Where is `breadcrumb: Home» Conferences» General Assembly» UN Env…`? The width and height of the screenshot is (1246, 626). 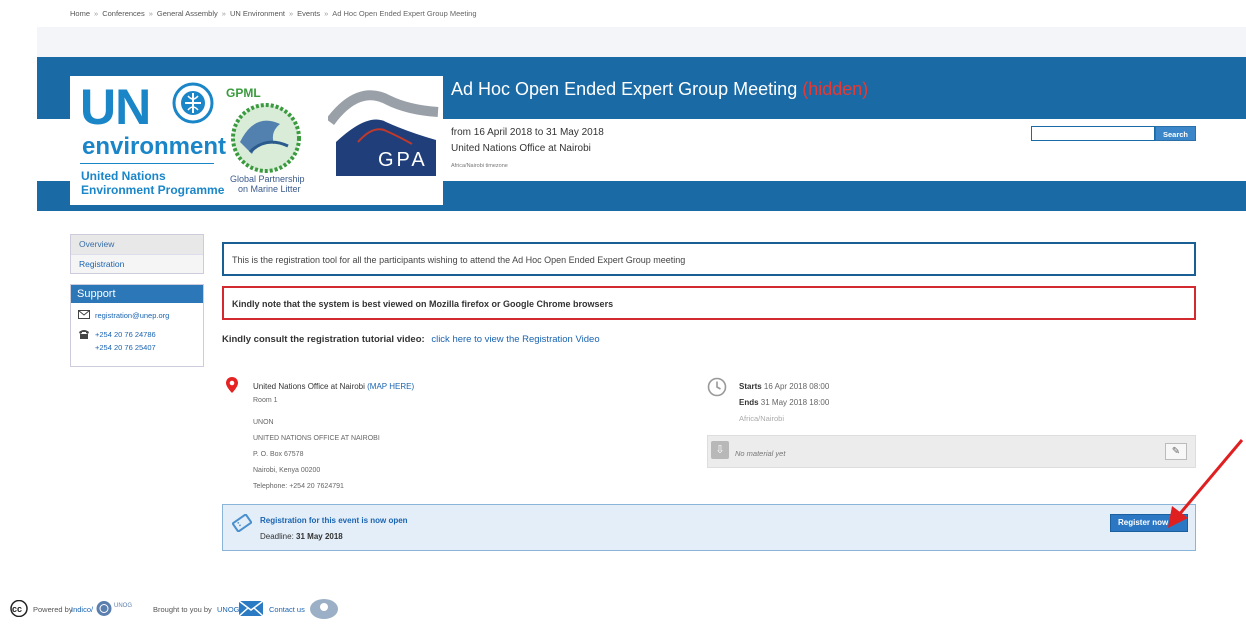 breadcrumb: Home» Conferences» General Assembly» UN Env… is located at coordinates (273, 13).